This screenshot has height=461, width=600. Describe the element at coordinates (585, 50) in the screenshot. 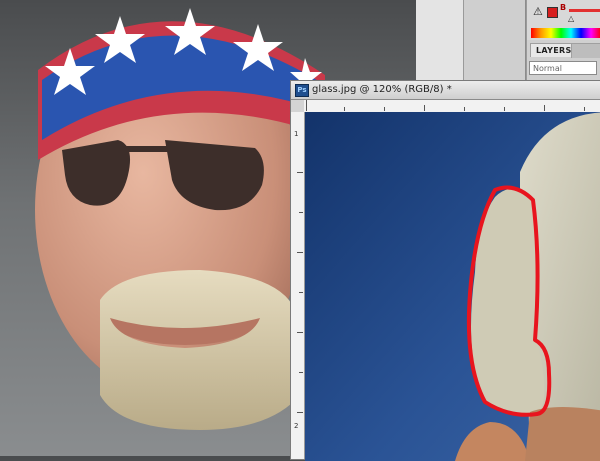

I see `tab-blank` at that location.